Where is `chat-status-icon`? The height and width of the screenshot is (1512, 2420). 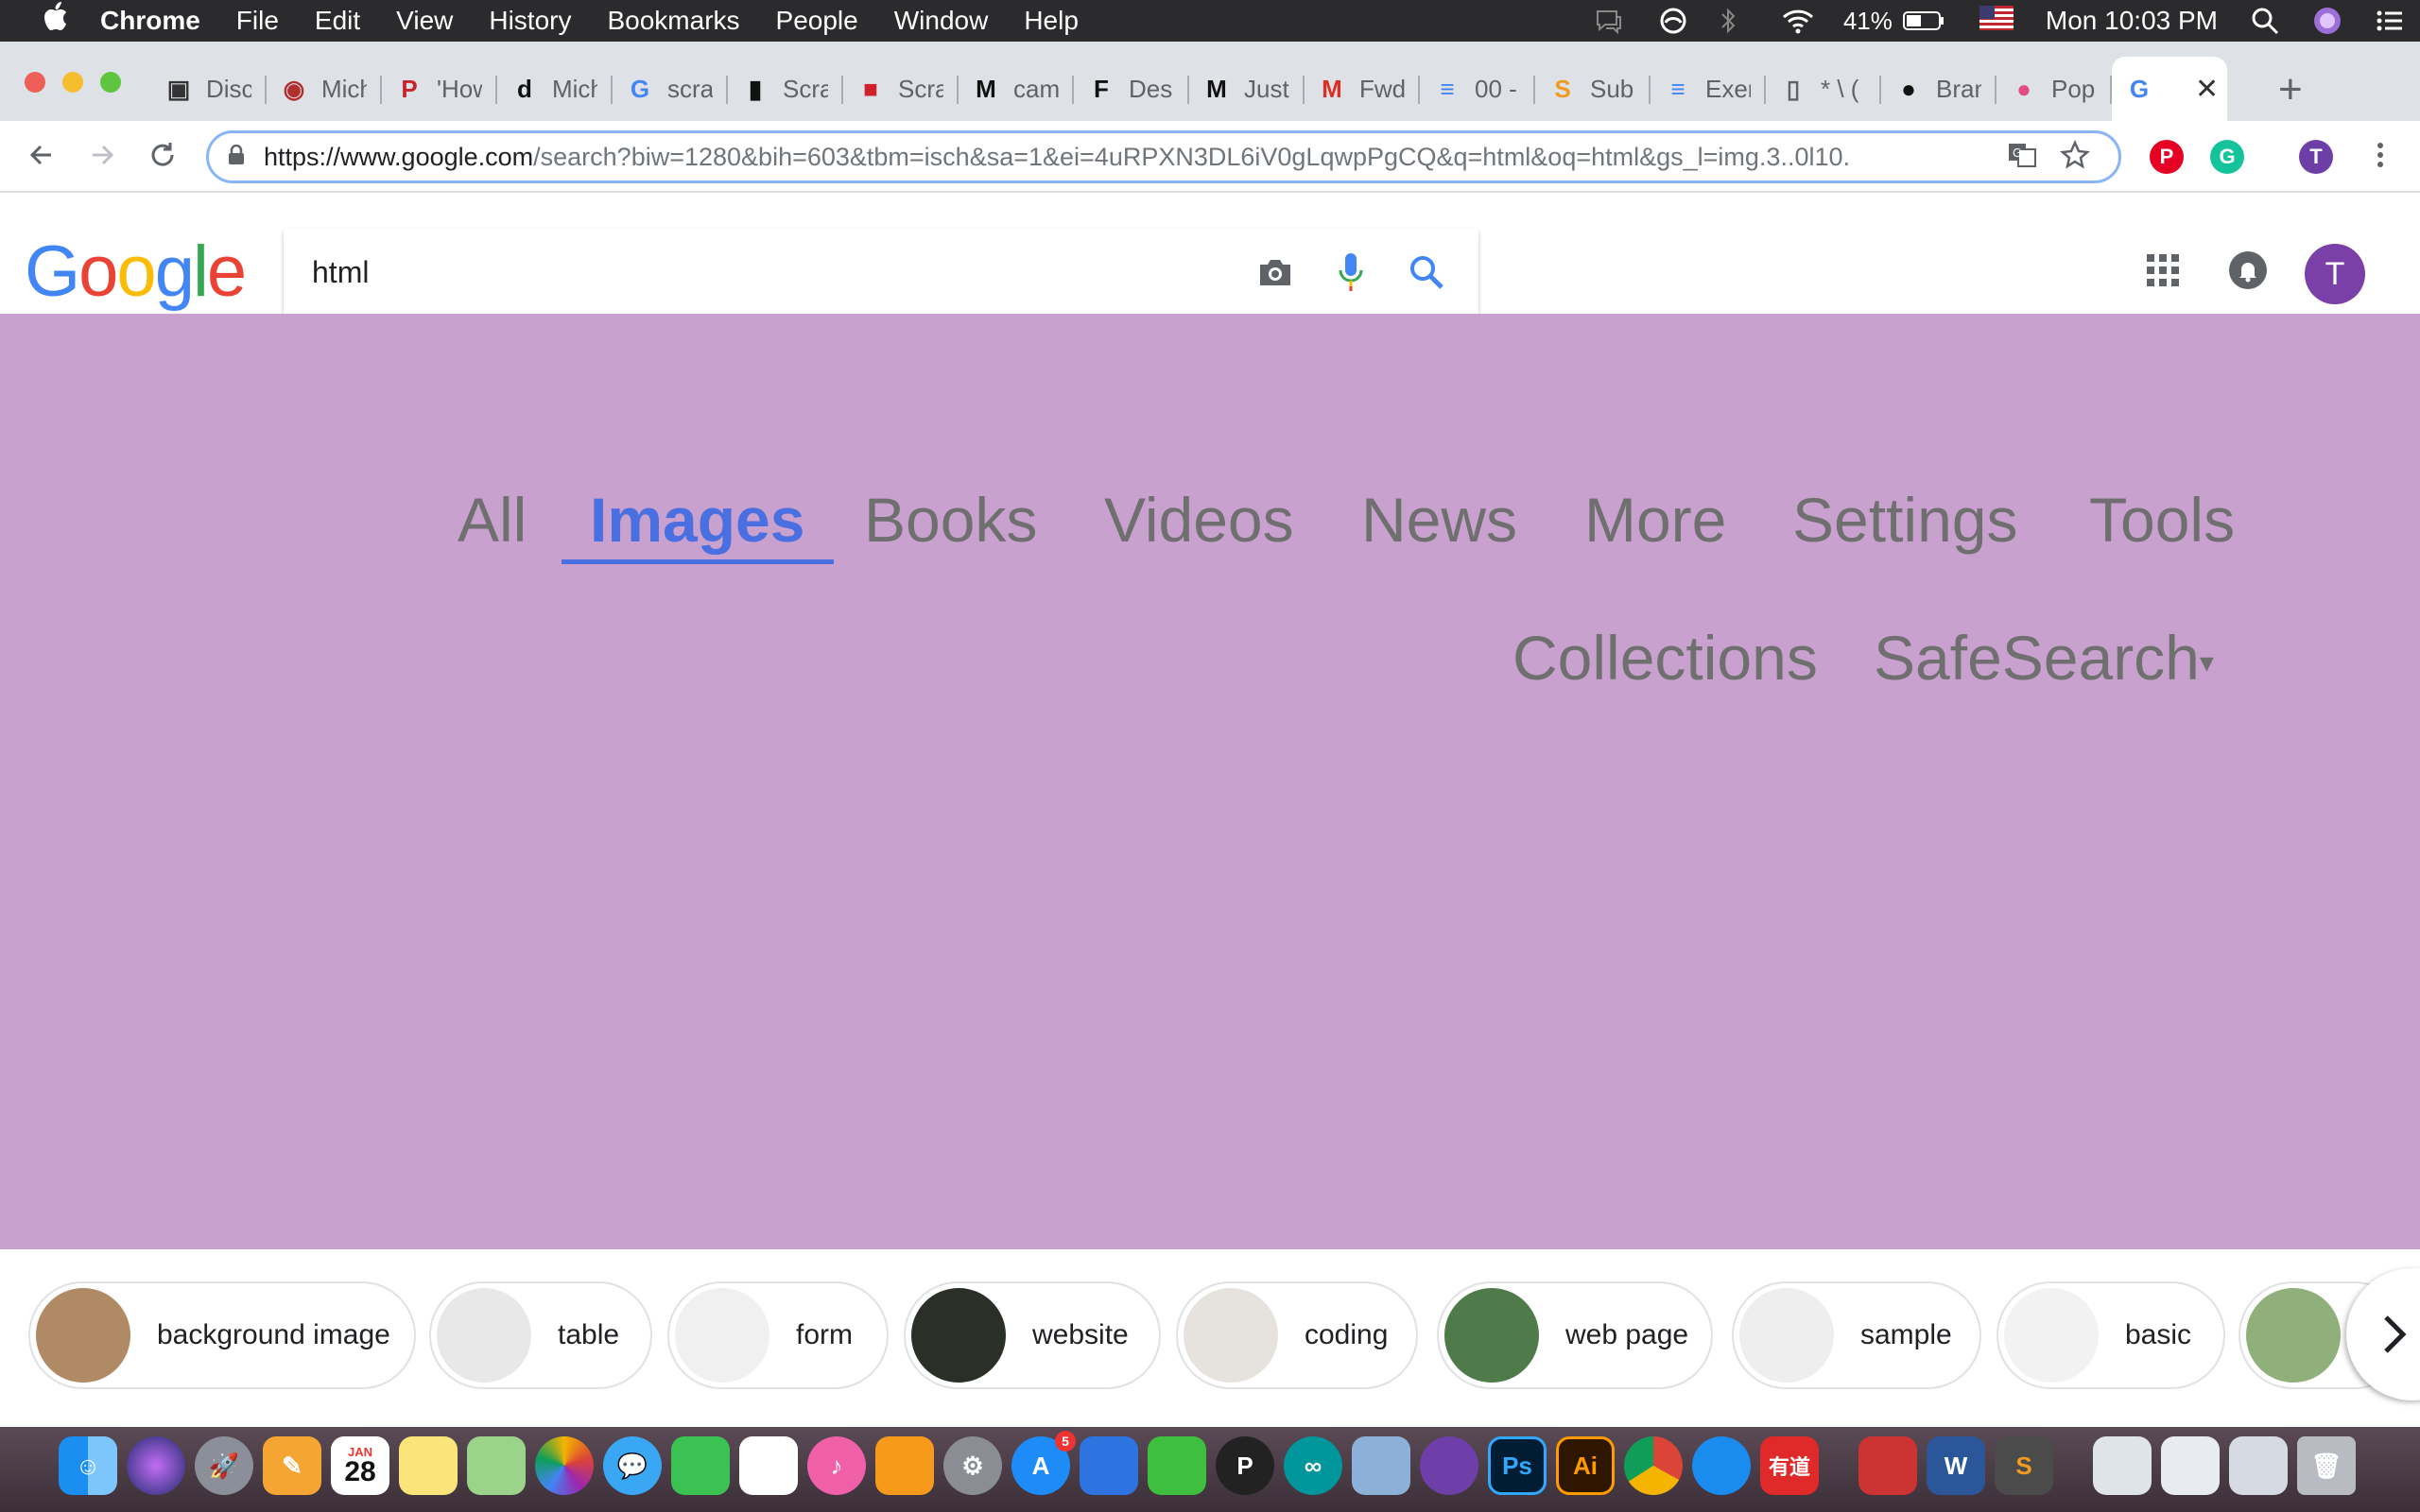 chat-status-icon is located at coordinates (1609, 21).